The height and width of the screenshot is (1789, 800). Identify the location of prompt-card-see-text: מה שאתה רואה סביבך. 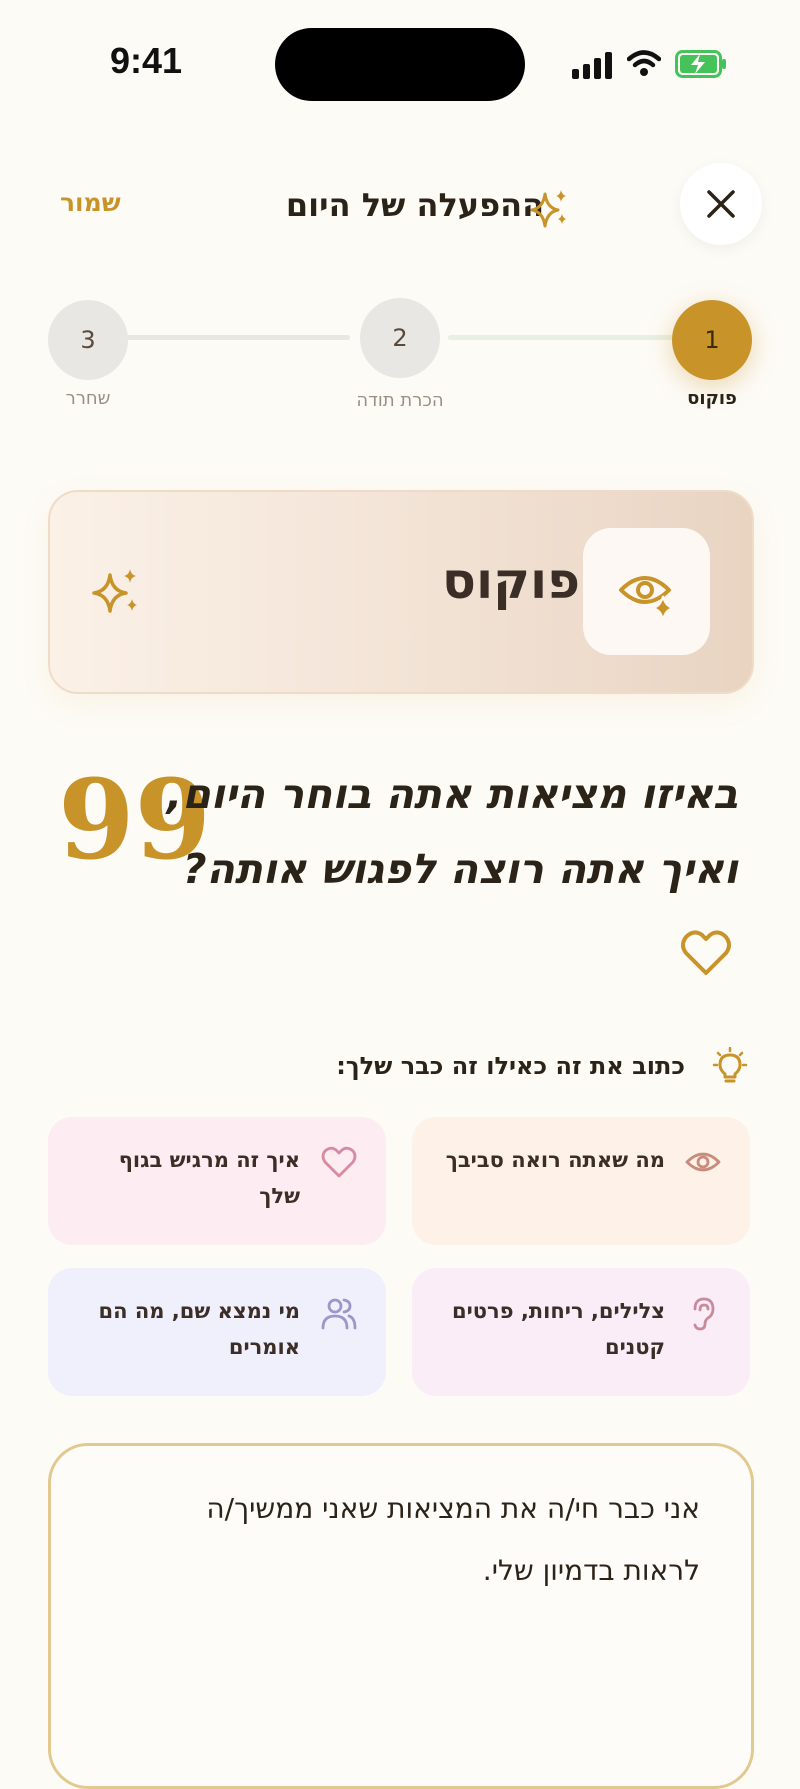
(555, 1160).